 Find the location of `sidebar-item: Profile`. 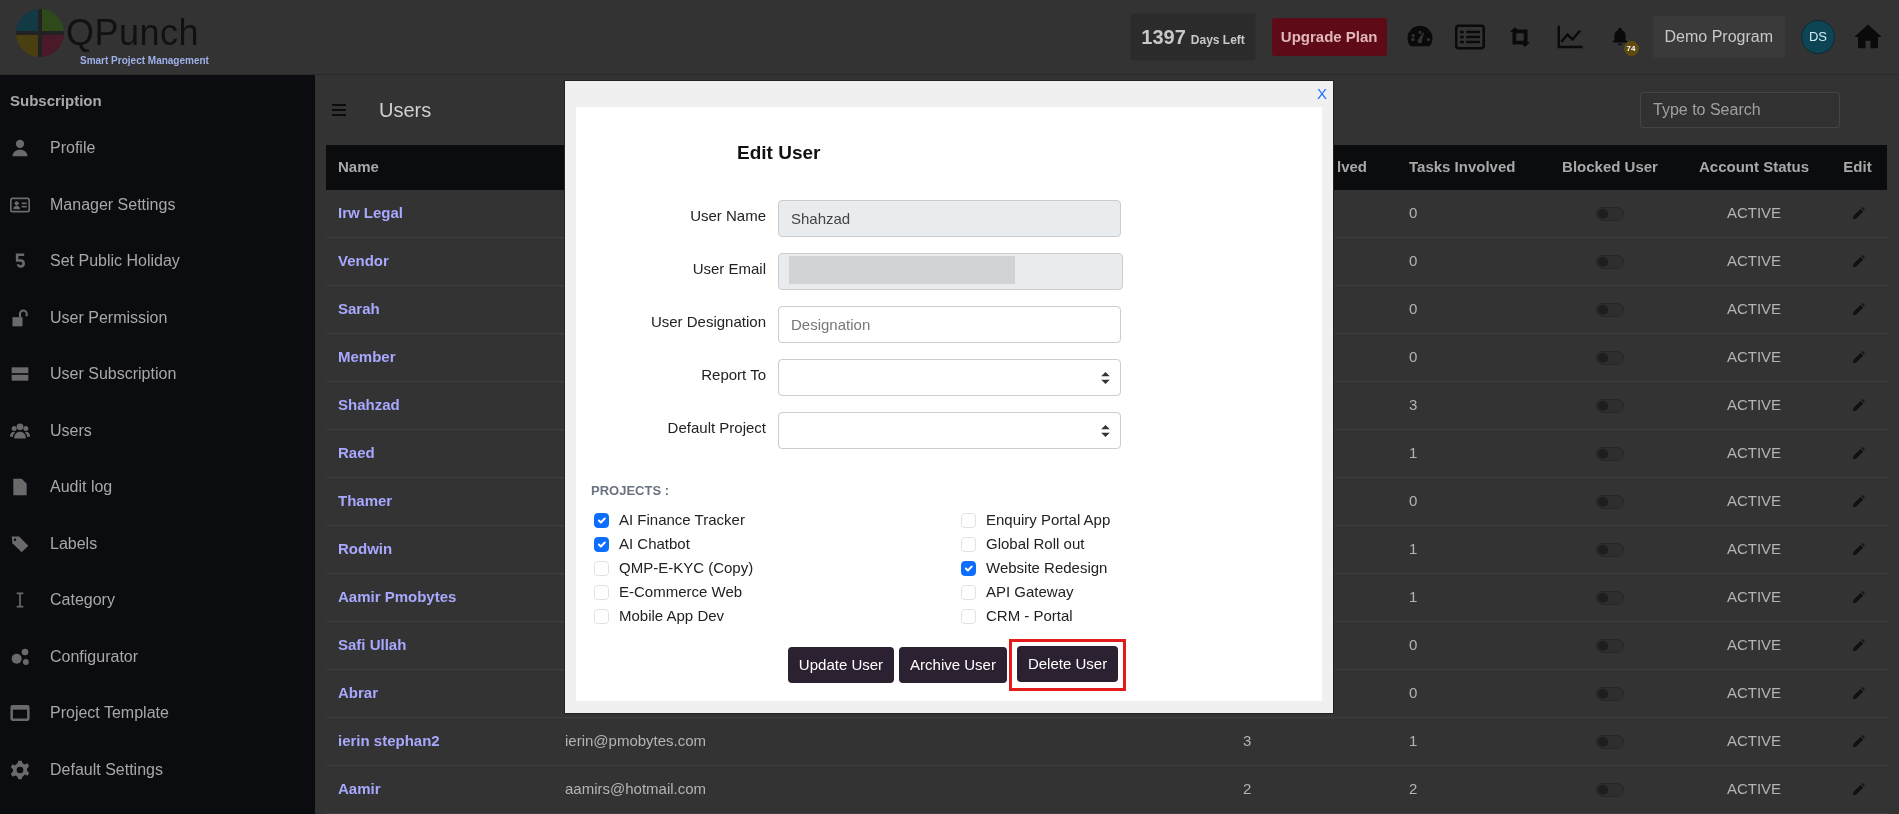

sidebar-item: Profile is located at coordinates (157, 148).